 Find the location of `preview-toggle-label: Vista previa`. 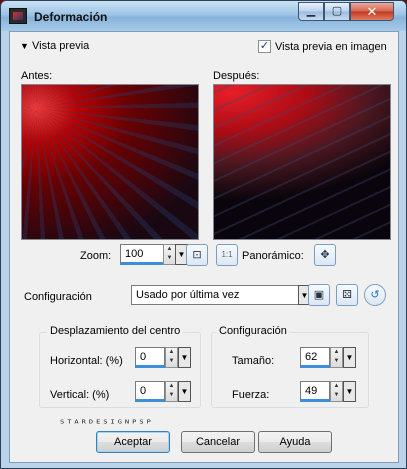

preview-toggle-label: Vista previa is located at coordinates (60, 46).